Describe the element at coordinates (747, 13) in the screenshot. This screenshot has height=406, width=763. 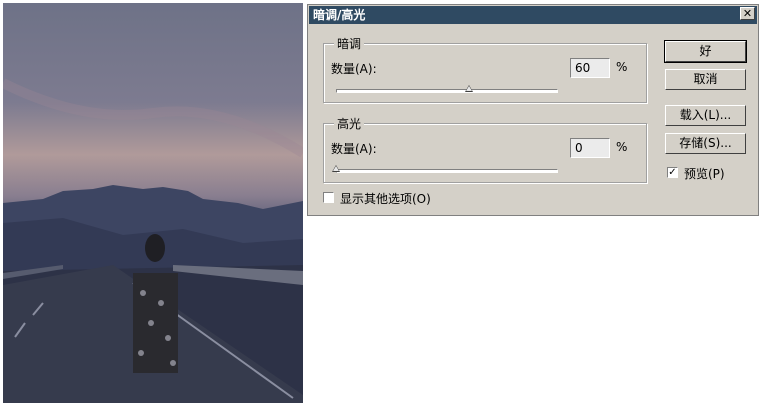
I see `close-icon: ✕` at that location.